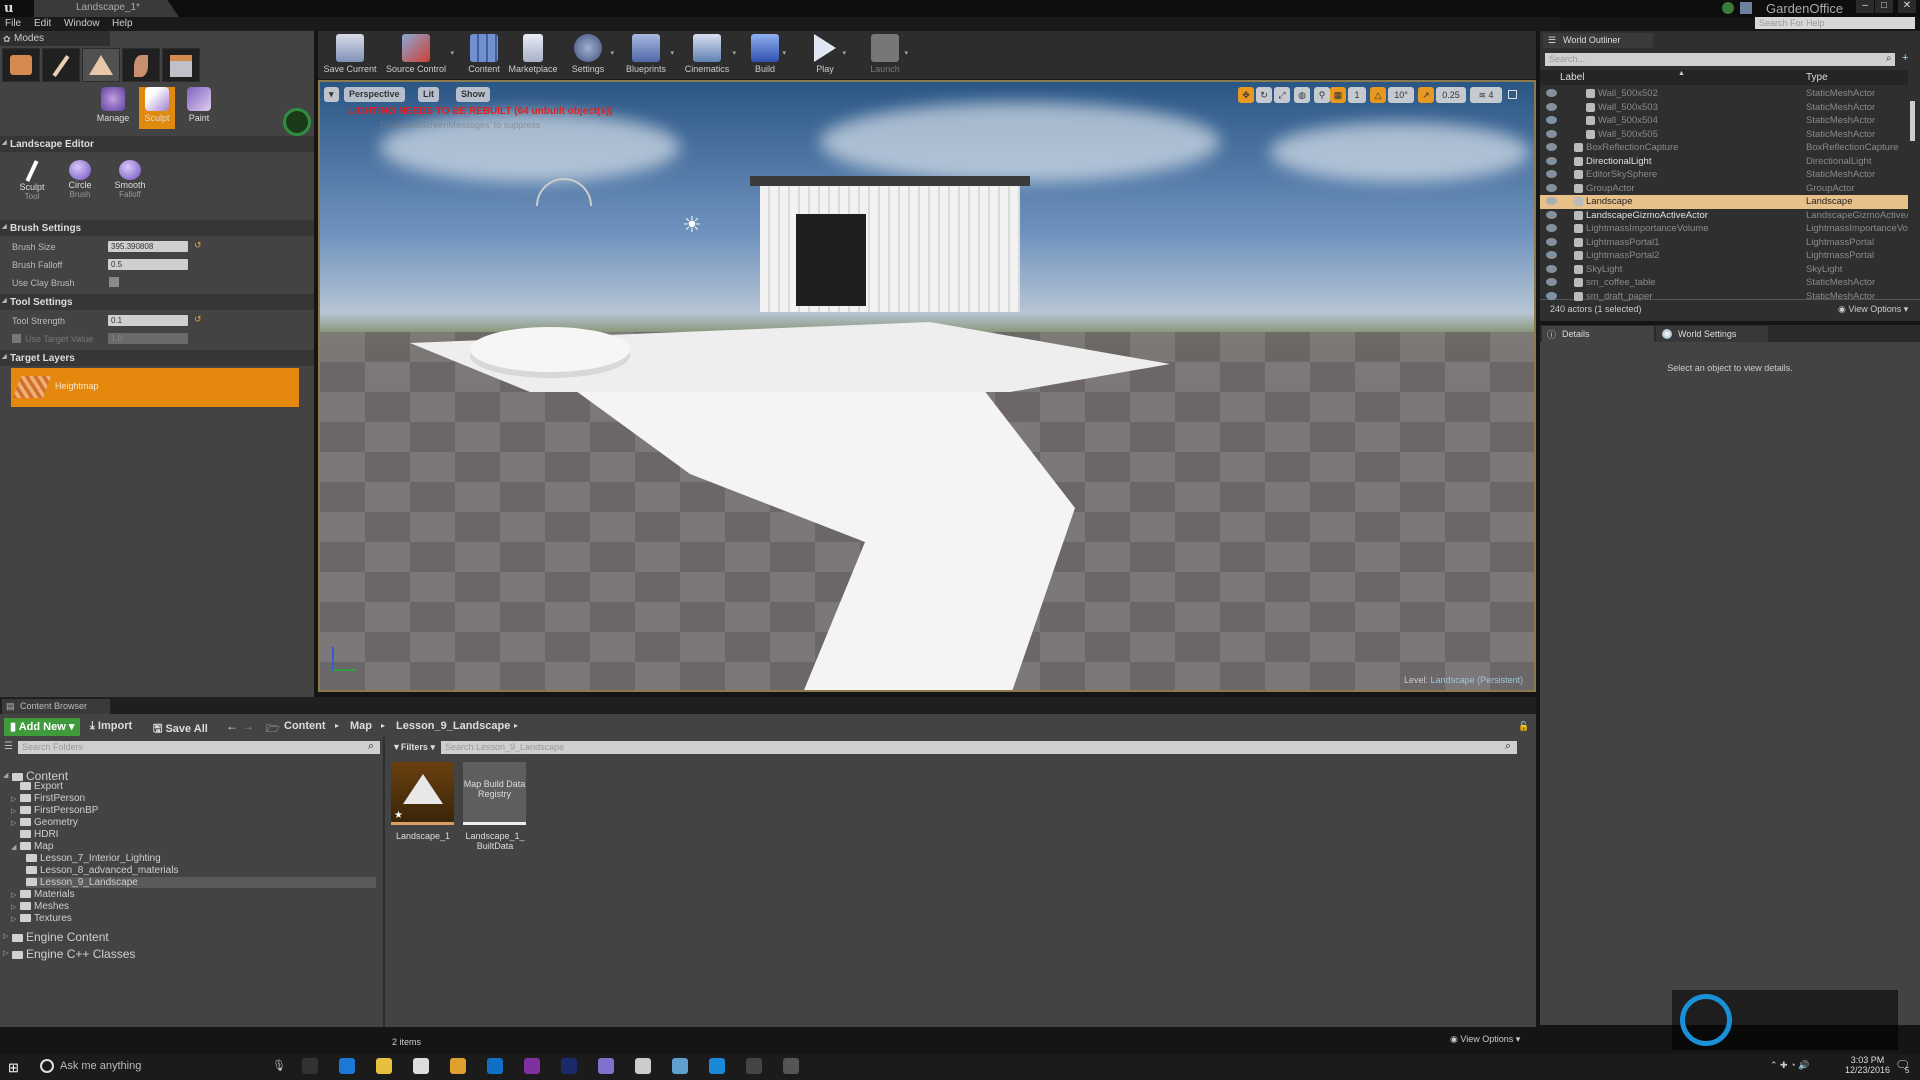 The height and width of the screenshot is (1080, 1920). I want to click on grid-snap-value: 1, so click(1357, 95).